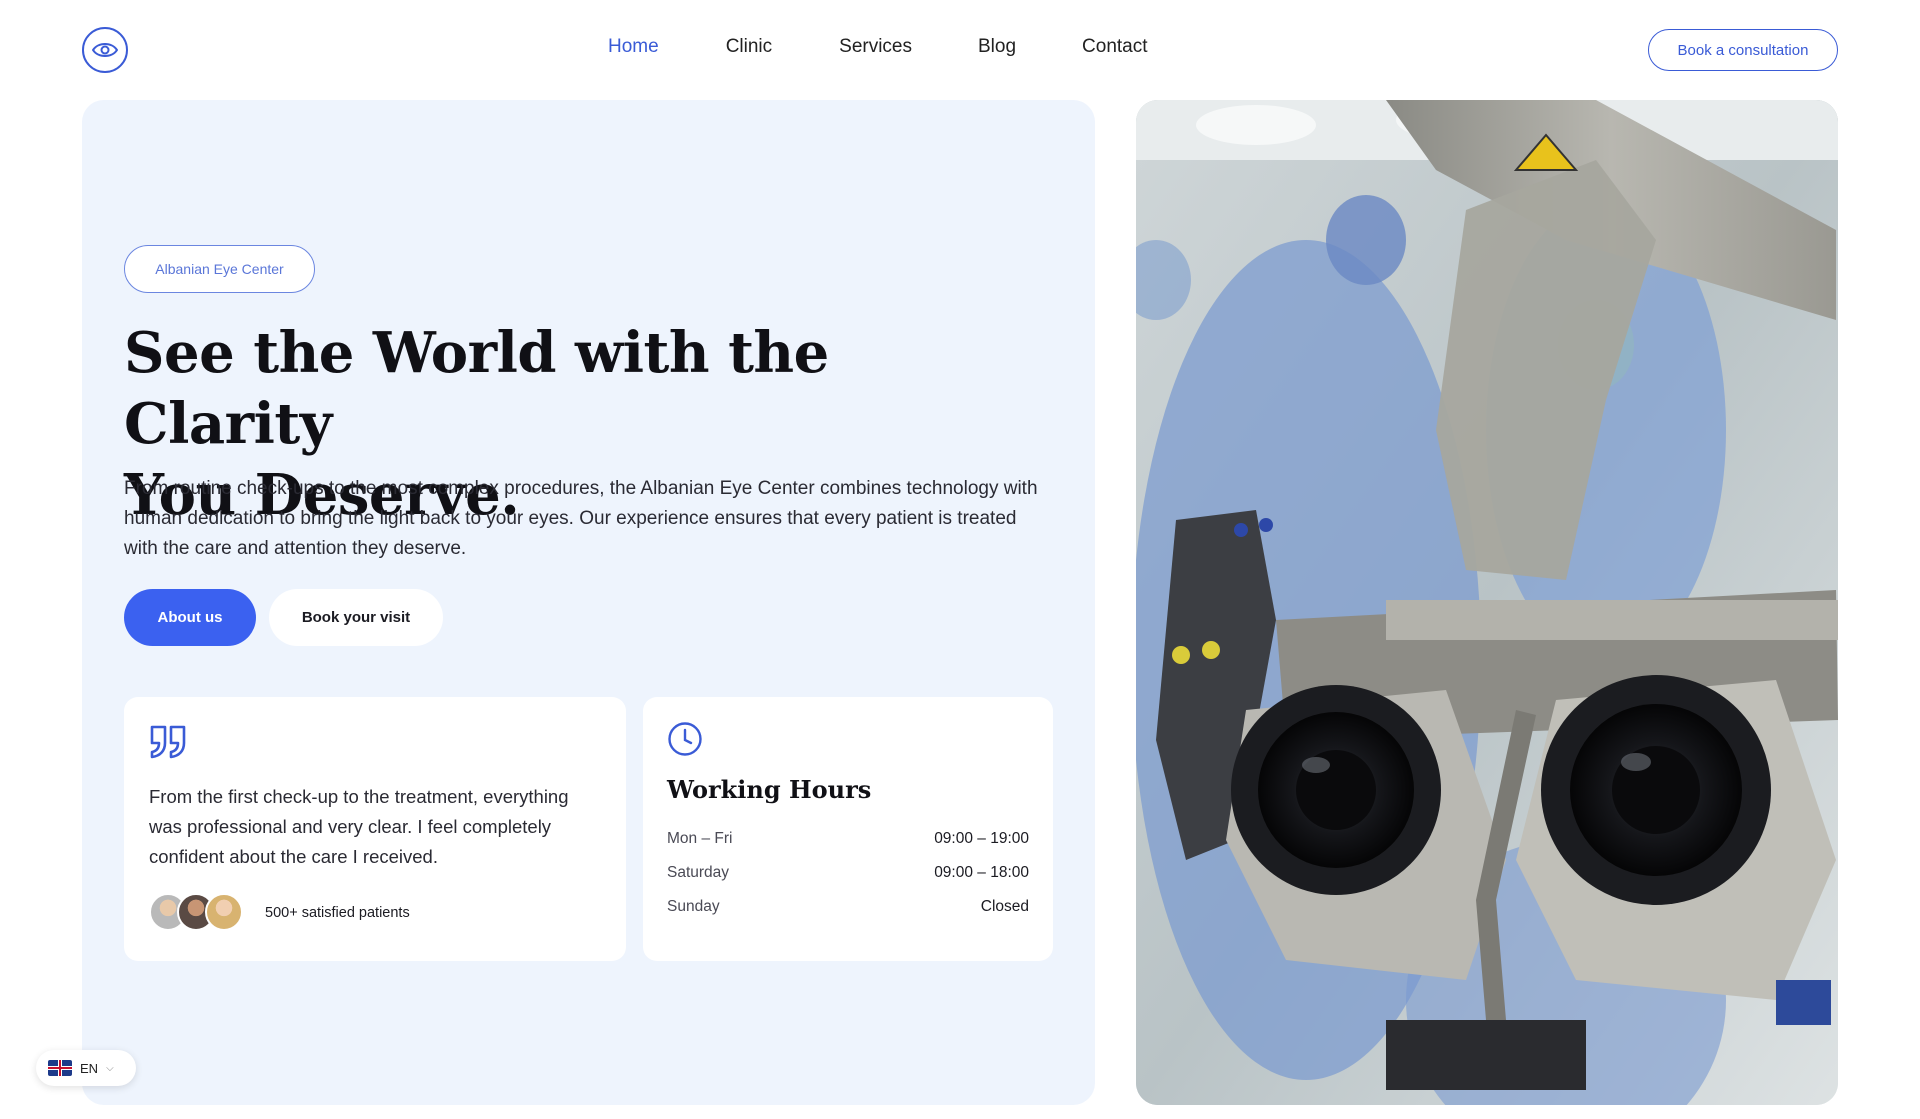 The image size is (1920, 1119). I want to click on about-us-button: About us, so click(190, 617).